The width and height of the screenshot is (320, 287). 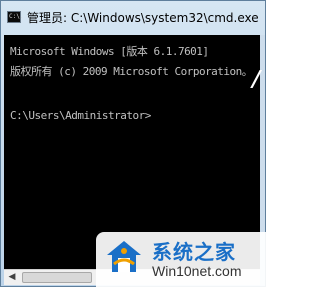 What do you see at coordinates (57, 277) in the screenshot?
I see `scrollbar-thumb` at bounding box center [57, 277].